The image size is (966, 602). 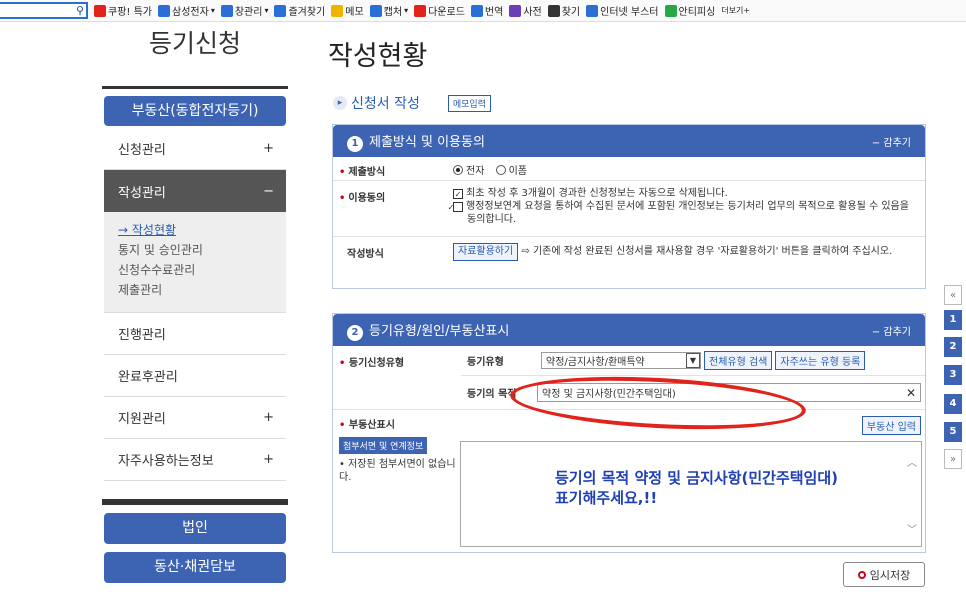 I want to click on scroll-up-icon: ︿, so click(x=912, y=461).